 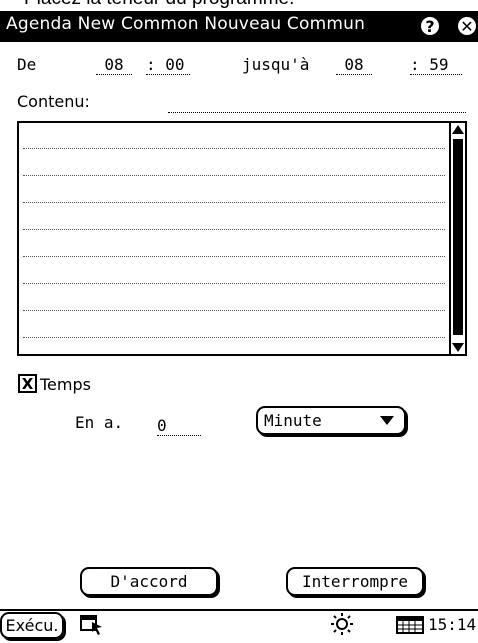 I want to click on scroll-thumb, so click(x=458, y=237).